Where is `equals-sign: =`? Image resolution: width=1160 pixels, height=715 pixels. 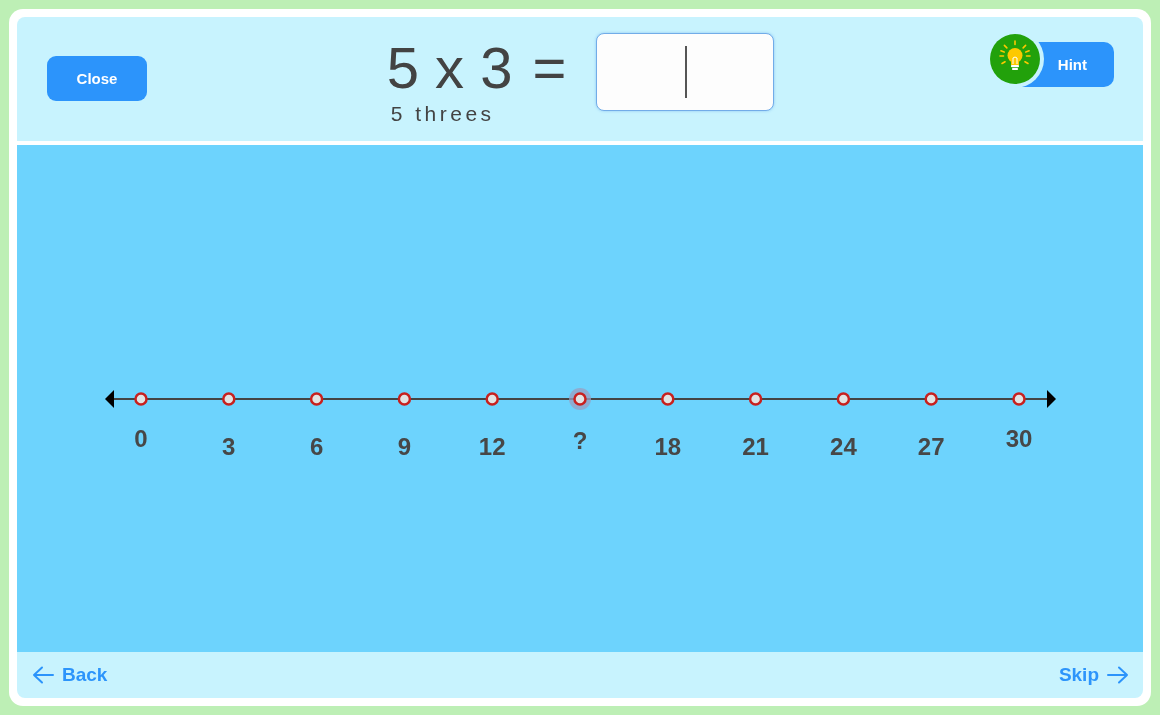
equals-sign: = is located at coordinates (549, 68).